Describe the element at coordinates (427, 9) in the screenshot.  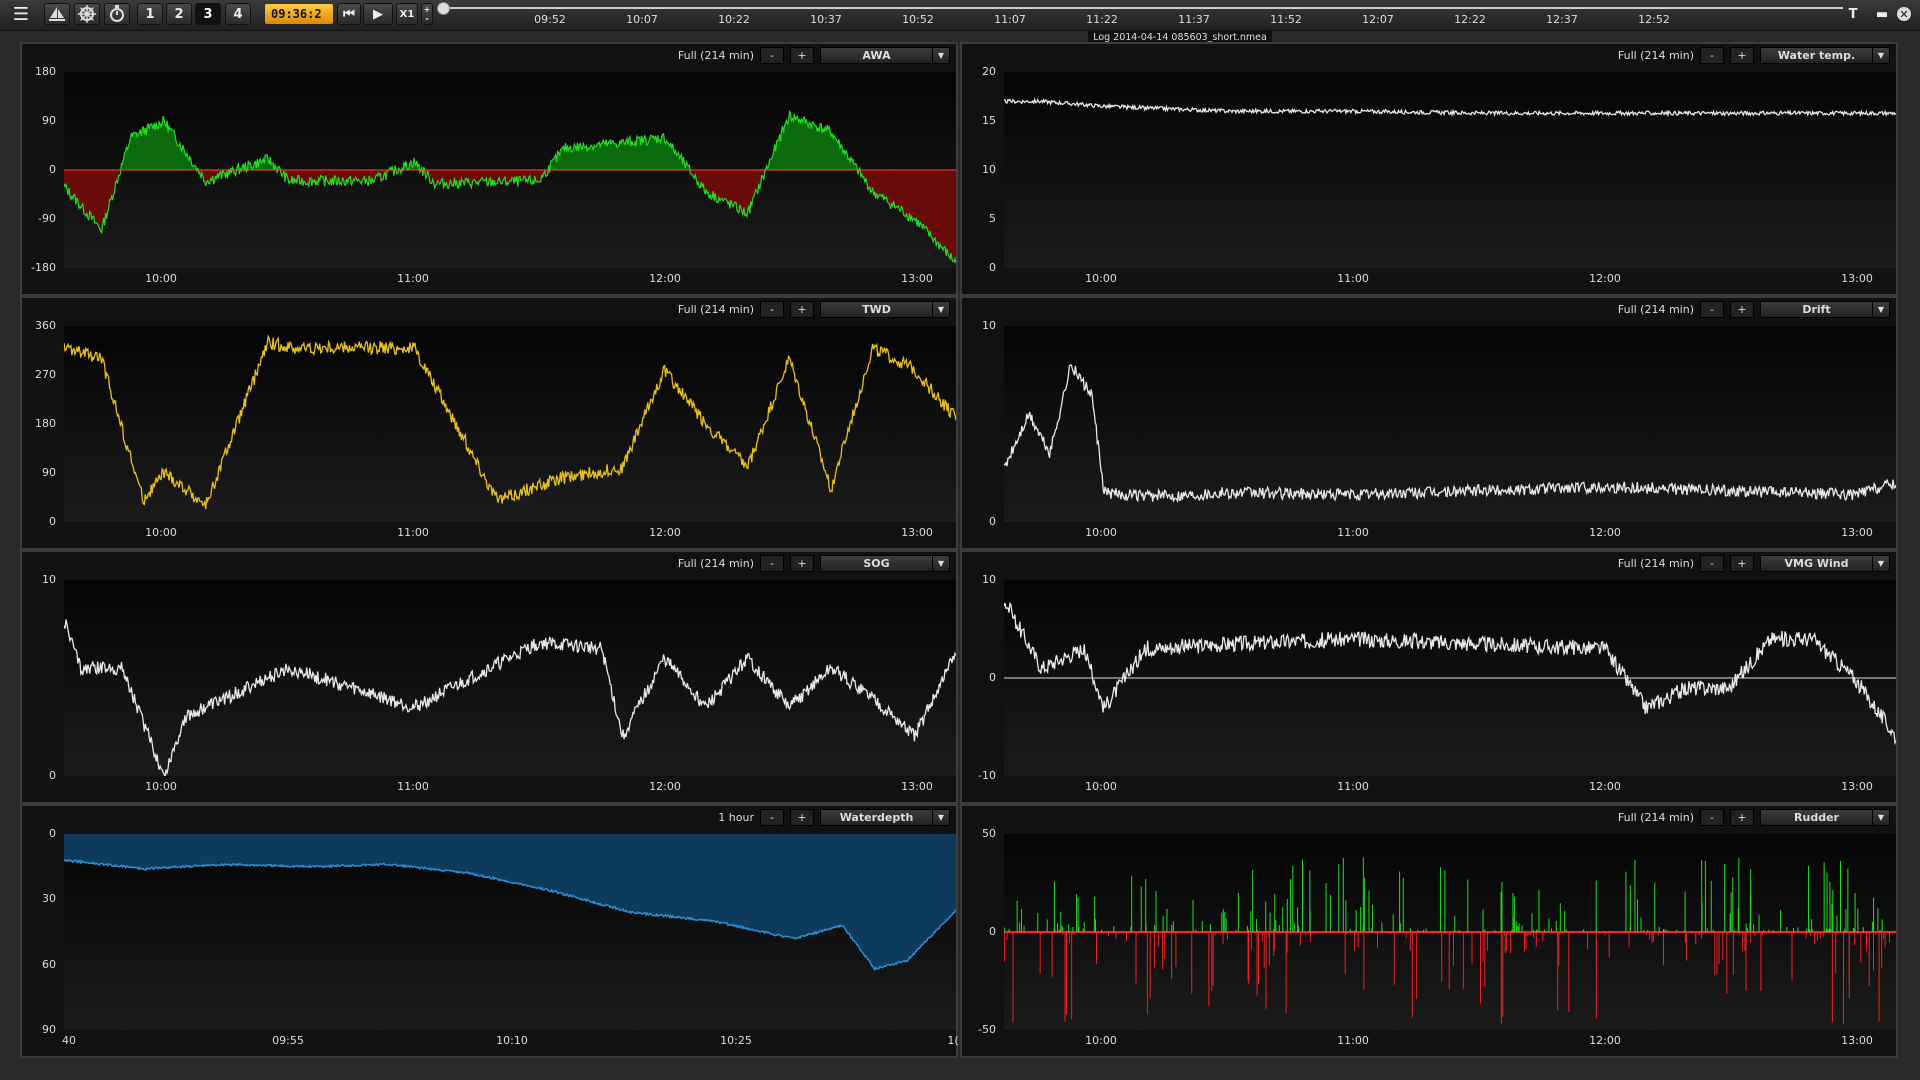
I see `plus-icon: +` at that location.